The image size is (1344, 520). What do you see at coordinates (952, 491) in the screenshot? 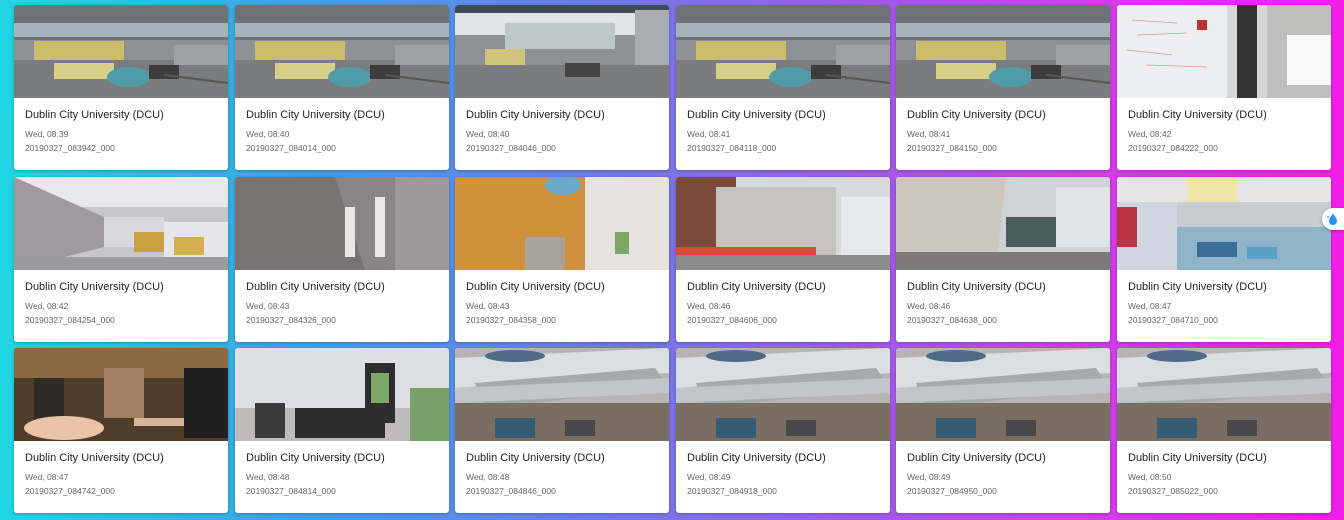
I see `card-filename: 20190327_084950_000` at bounding box center [952, 491].